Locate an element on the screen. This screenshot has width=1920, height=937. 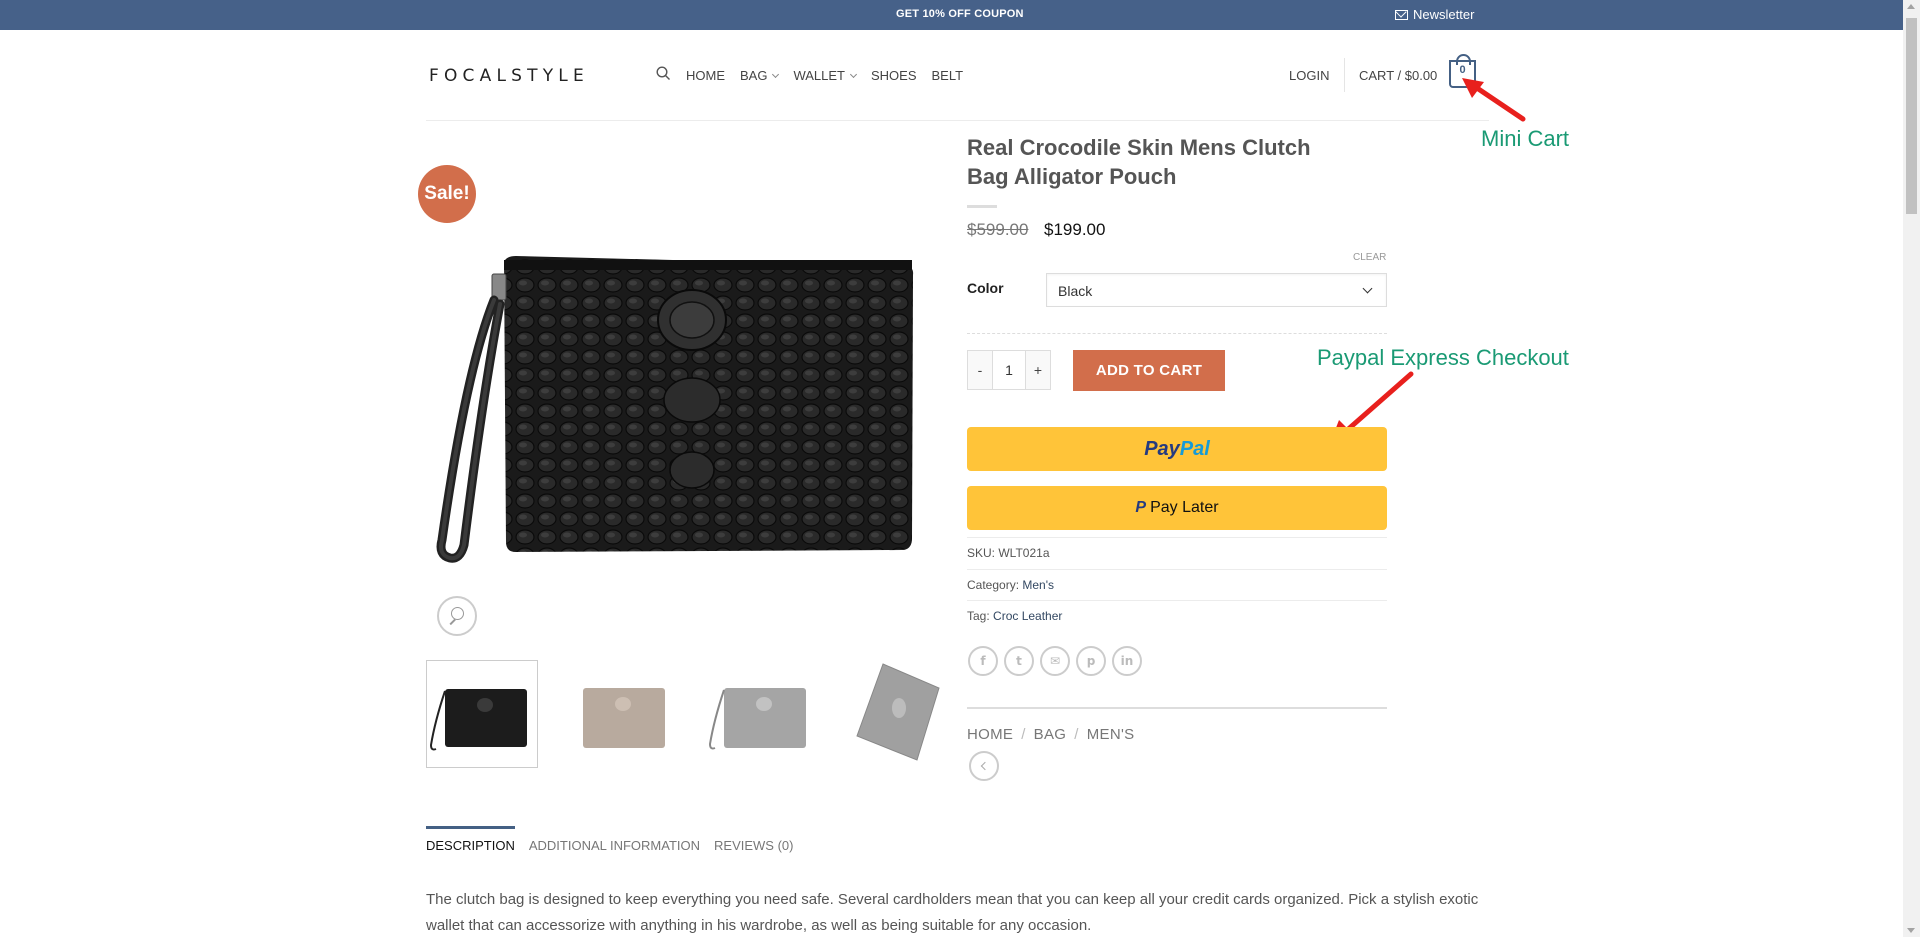
add-to-cart-button: ADD TO CART is located at coordinates (1149, 370).